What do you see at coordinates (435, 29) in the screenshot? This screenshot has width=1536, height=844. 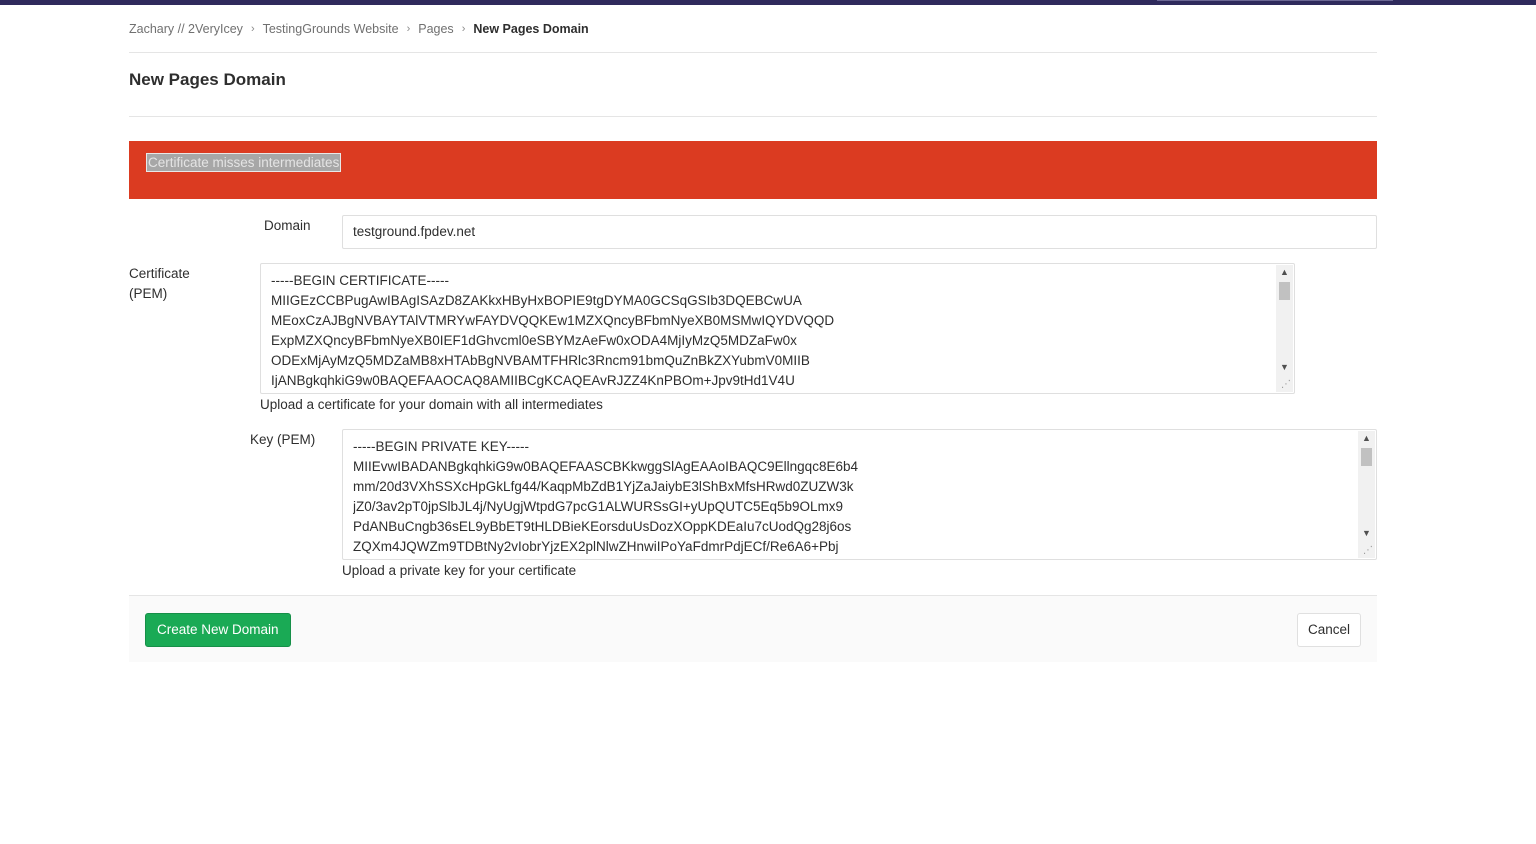 I see `breadcrumb-item-pages: Pages` at bounding box center [435, 29].